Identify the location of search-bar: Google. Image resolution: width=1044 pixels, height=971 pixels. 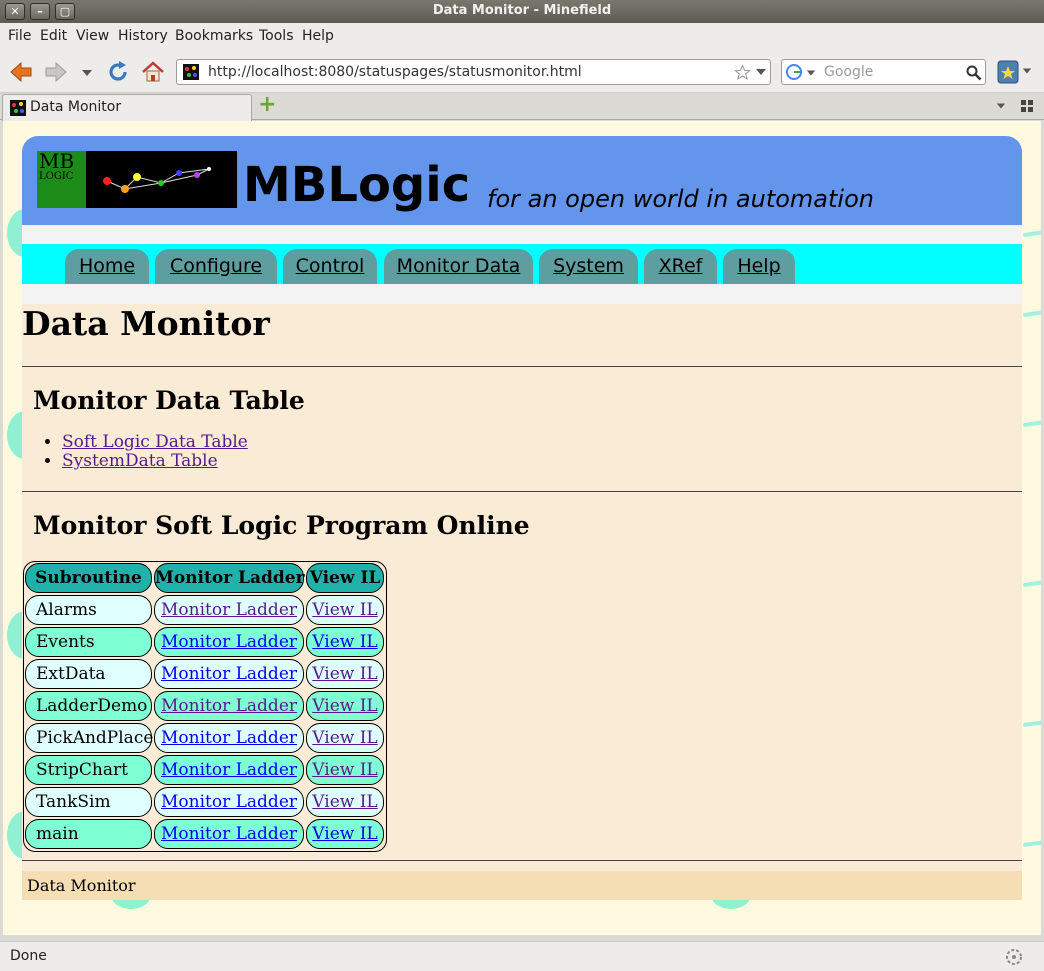
(883, 72).